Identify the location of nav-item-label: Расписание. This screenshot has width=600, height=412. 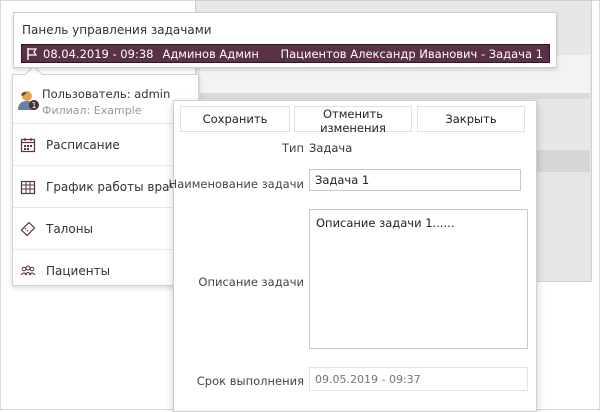
(83, 144).